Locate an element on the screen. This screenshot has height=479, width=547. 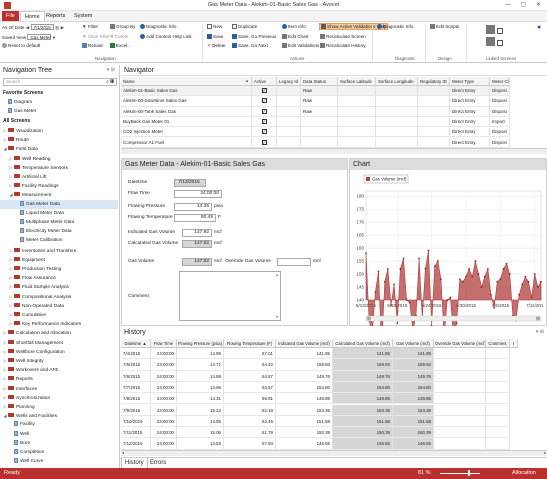
history-cell: 159.93 is located at coordinates (413, 365).